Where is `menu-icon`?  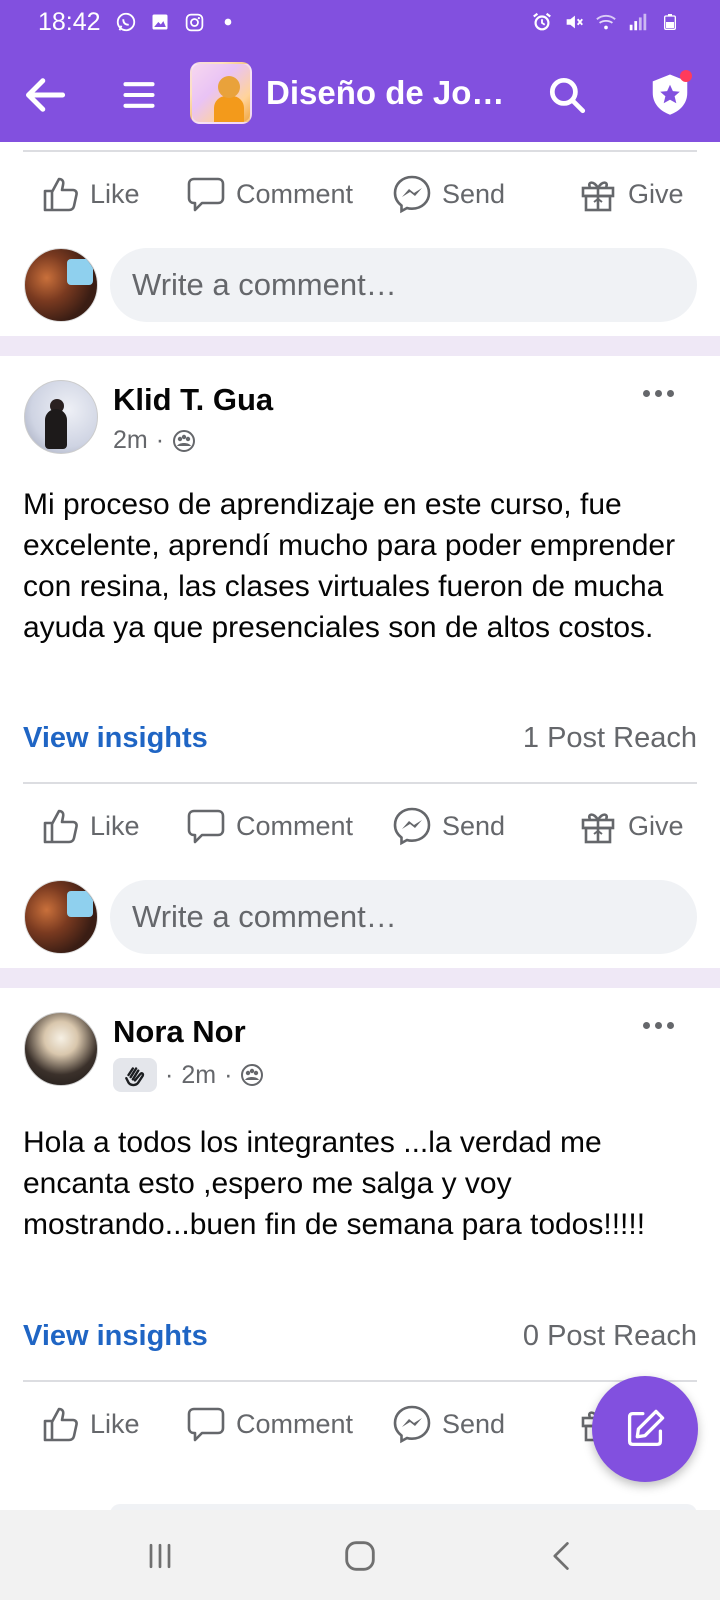 menu-icon is located at coordinates (139, 95).